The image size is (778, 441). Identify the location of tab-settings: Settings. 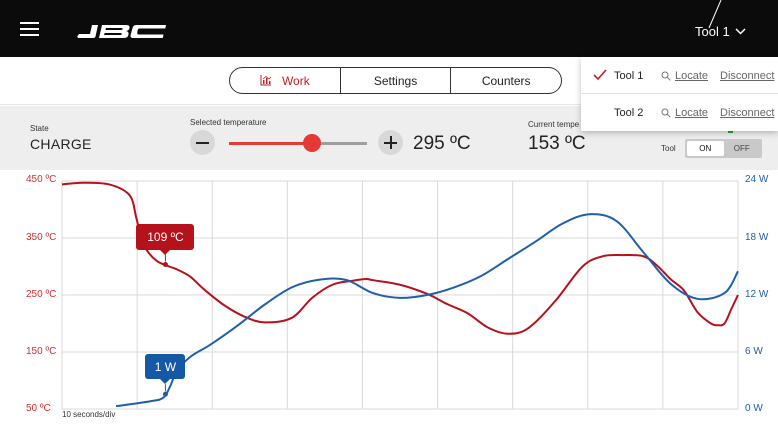
(396, 80).